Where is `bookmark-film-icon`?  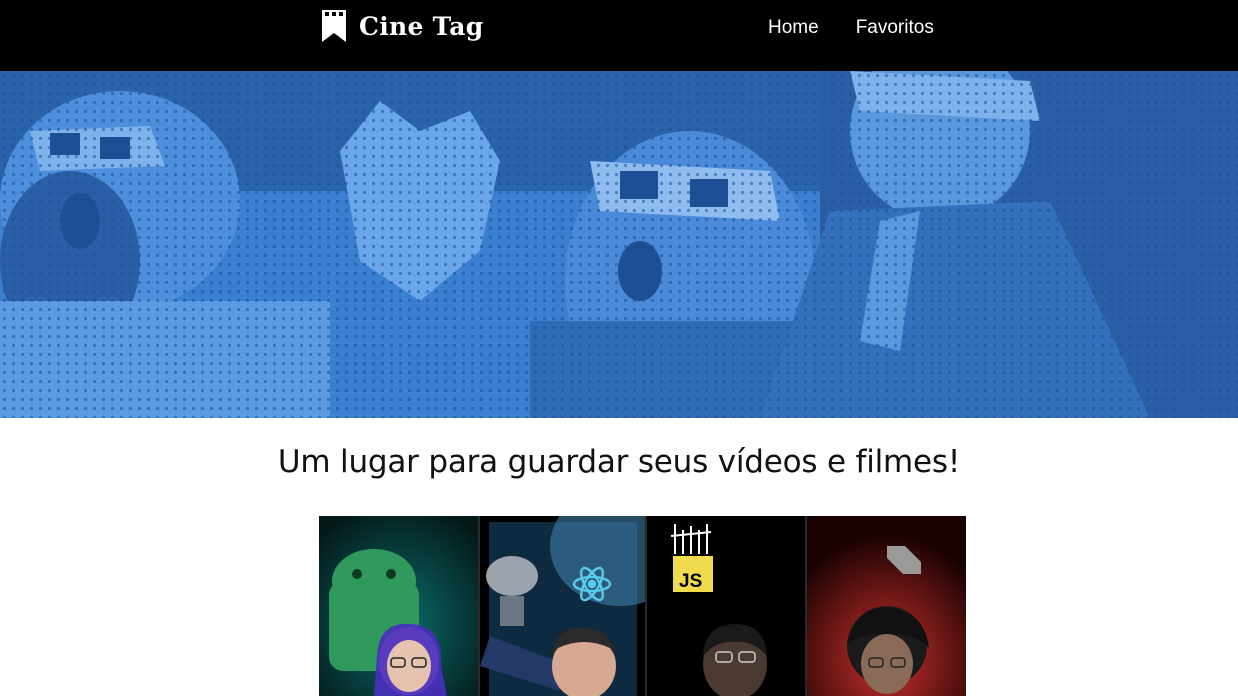 bookmark-film-icon is located at coordinates (334, 26).